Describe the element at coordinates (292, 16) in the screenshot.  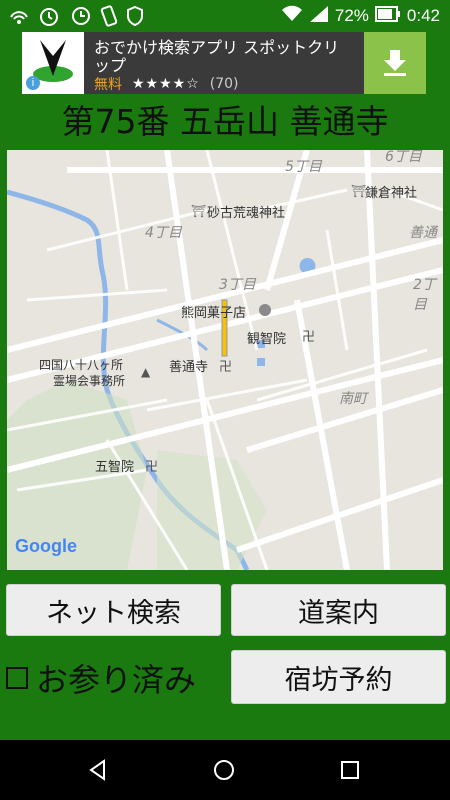
I see `wifi-signal-icon` at that location.